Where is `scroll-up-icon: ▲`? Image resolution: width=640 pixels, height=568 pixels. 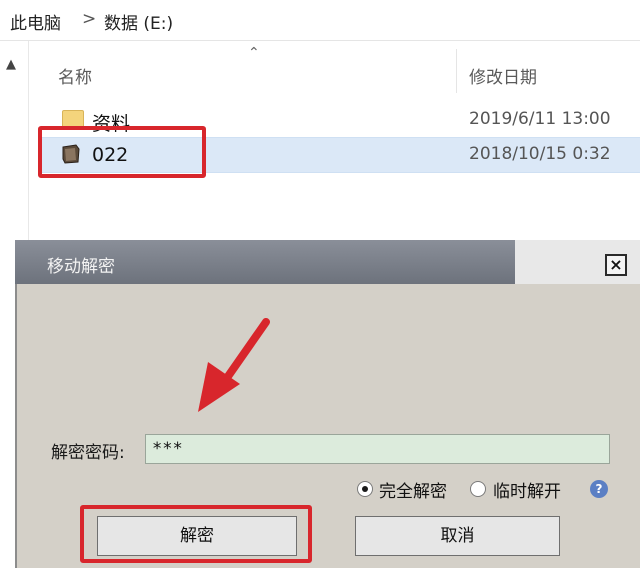
scroll-up-icon: ▲ is located at coordinates (11, 64).